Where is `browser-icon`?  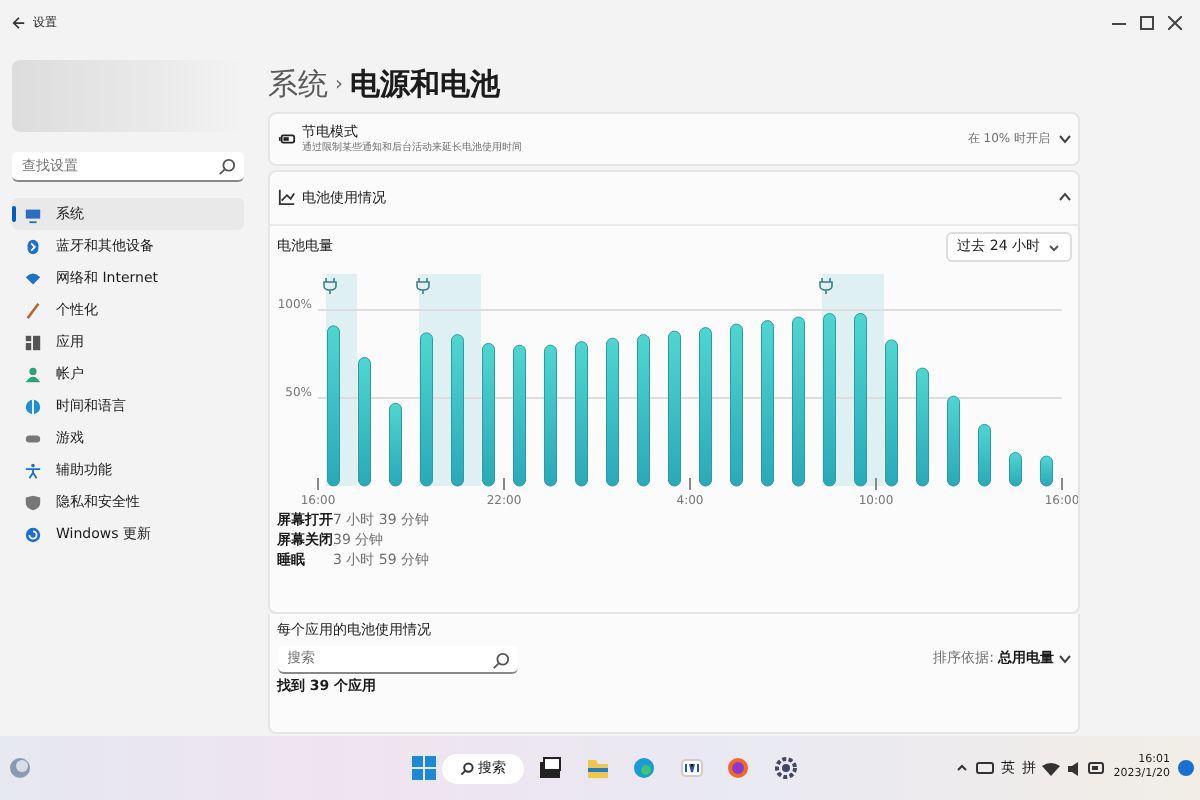
browser-icon is located at coordinates (644, 768).